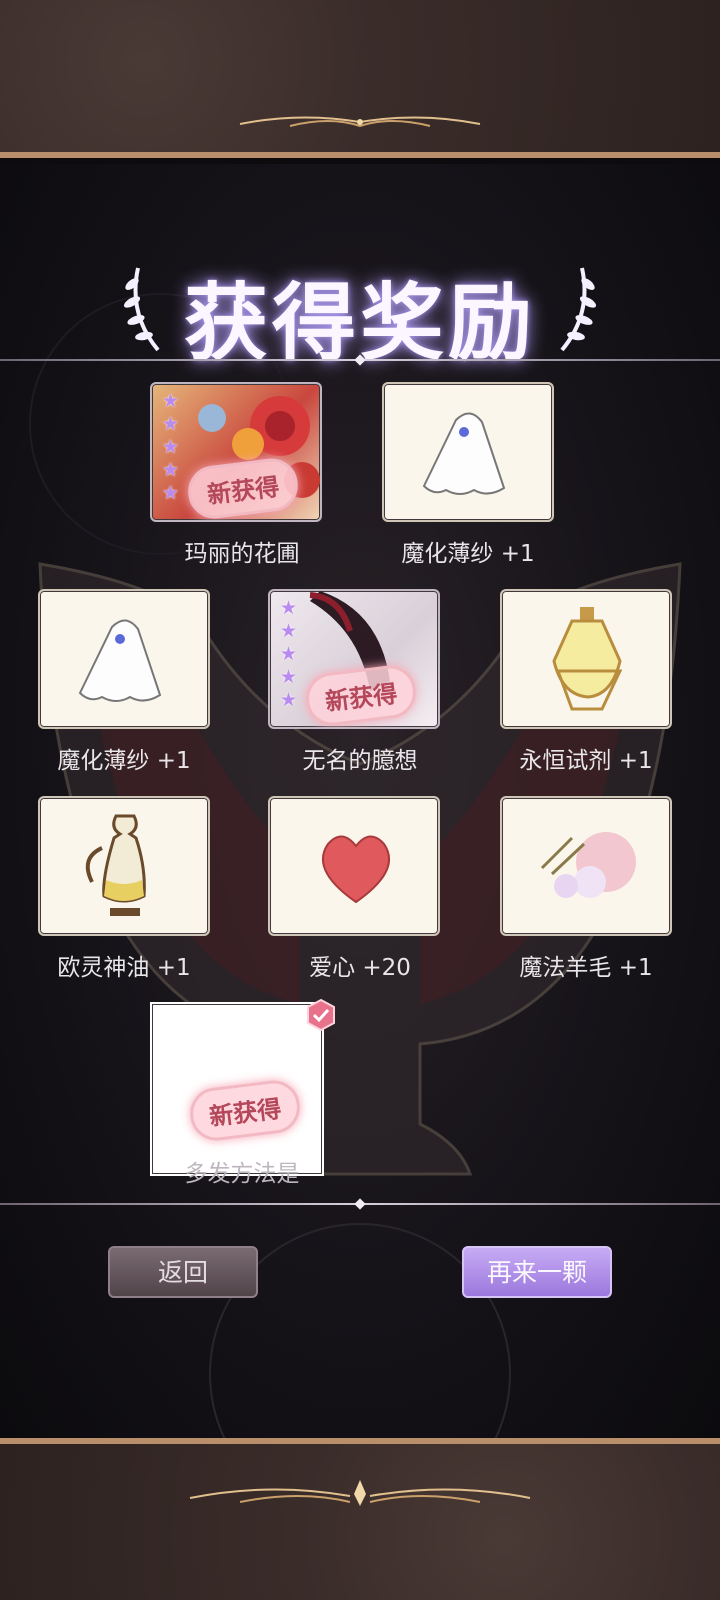 Image resolution: width=720 pixels, height=1600 pixels. Describe the element at coordinates (360, 968) in the screenshot. I see `reward-label: 爱心 +20` at that location.